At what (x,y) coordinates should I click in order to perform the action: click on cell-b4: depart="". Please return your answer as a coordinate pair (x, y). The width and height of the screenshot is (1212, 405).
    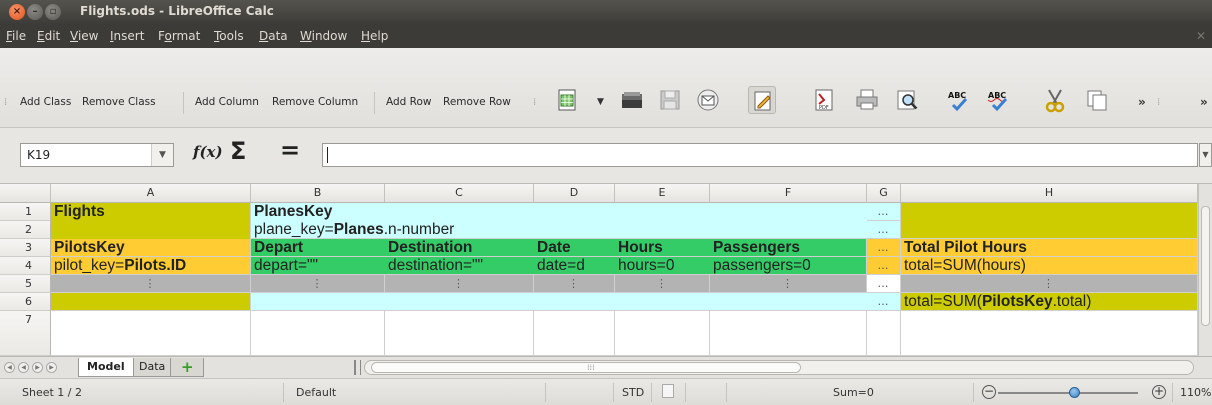
    Looking at the image, I should click on (318, 266).